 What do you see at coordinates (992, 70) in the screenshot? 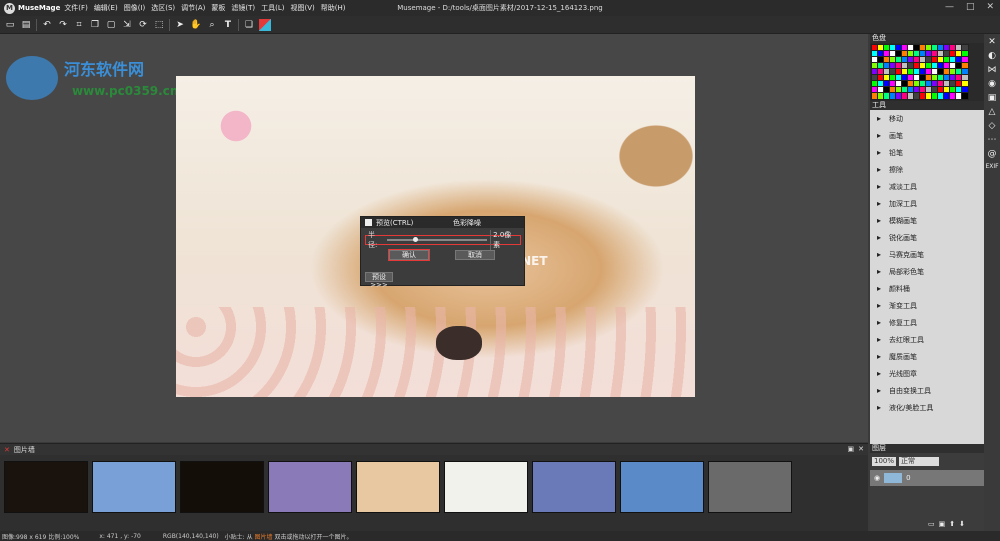
I see `side-tool-icon: ⋈` at bounding box center [992, 70].